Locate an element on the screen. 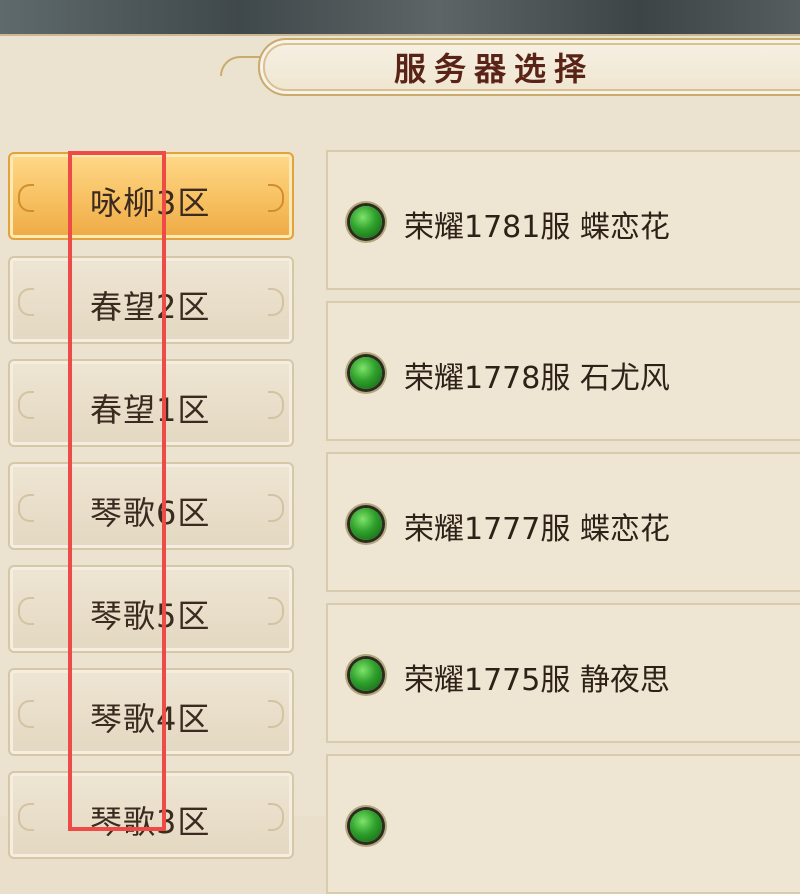  server-row: 荣耀1778服 石尤风 is located at coordinates (563, 371).